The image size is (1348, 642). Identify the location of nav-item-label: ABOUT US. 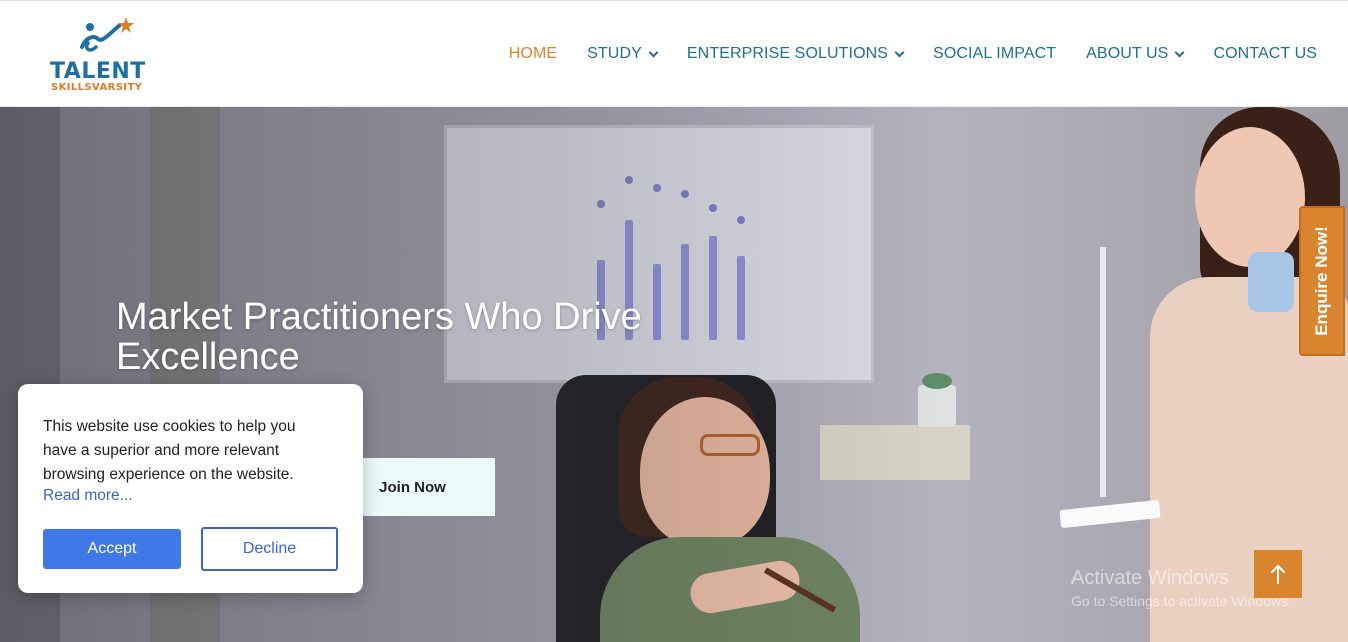
(1127, 53).